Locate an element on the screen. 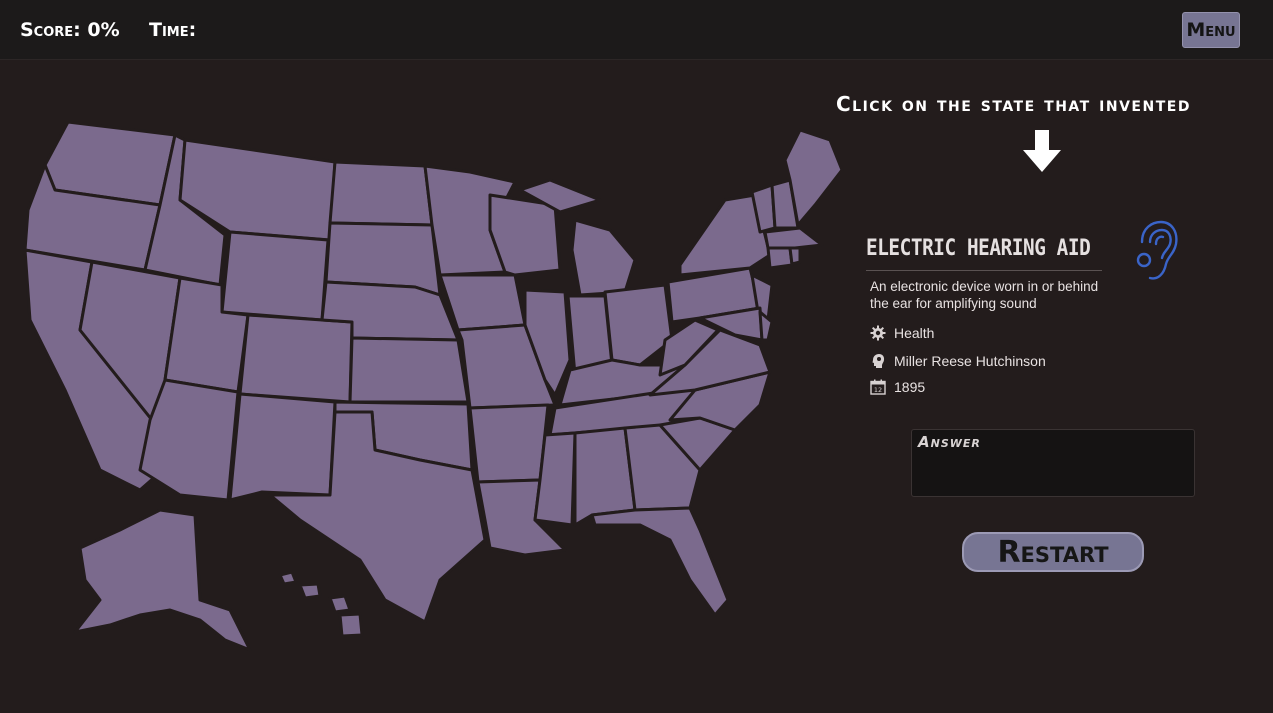  state-massachusetts is located at coordinates (793, 238).